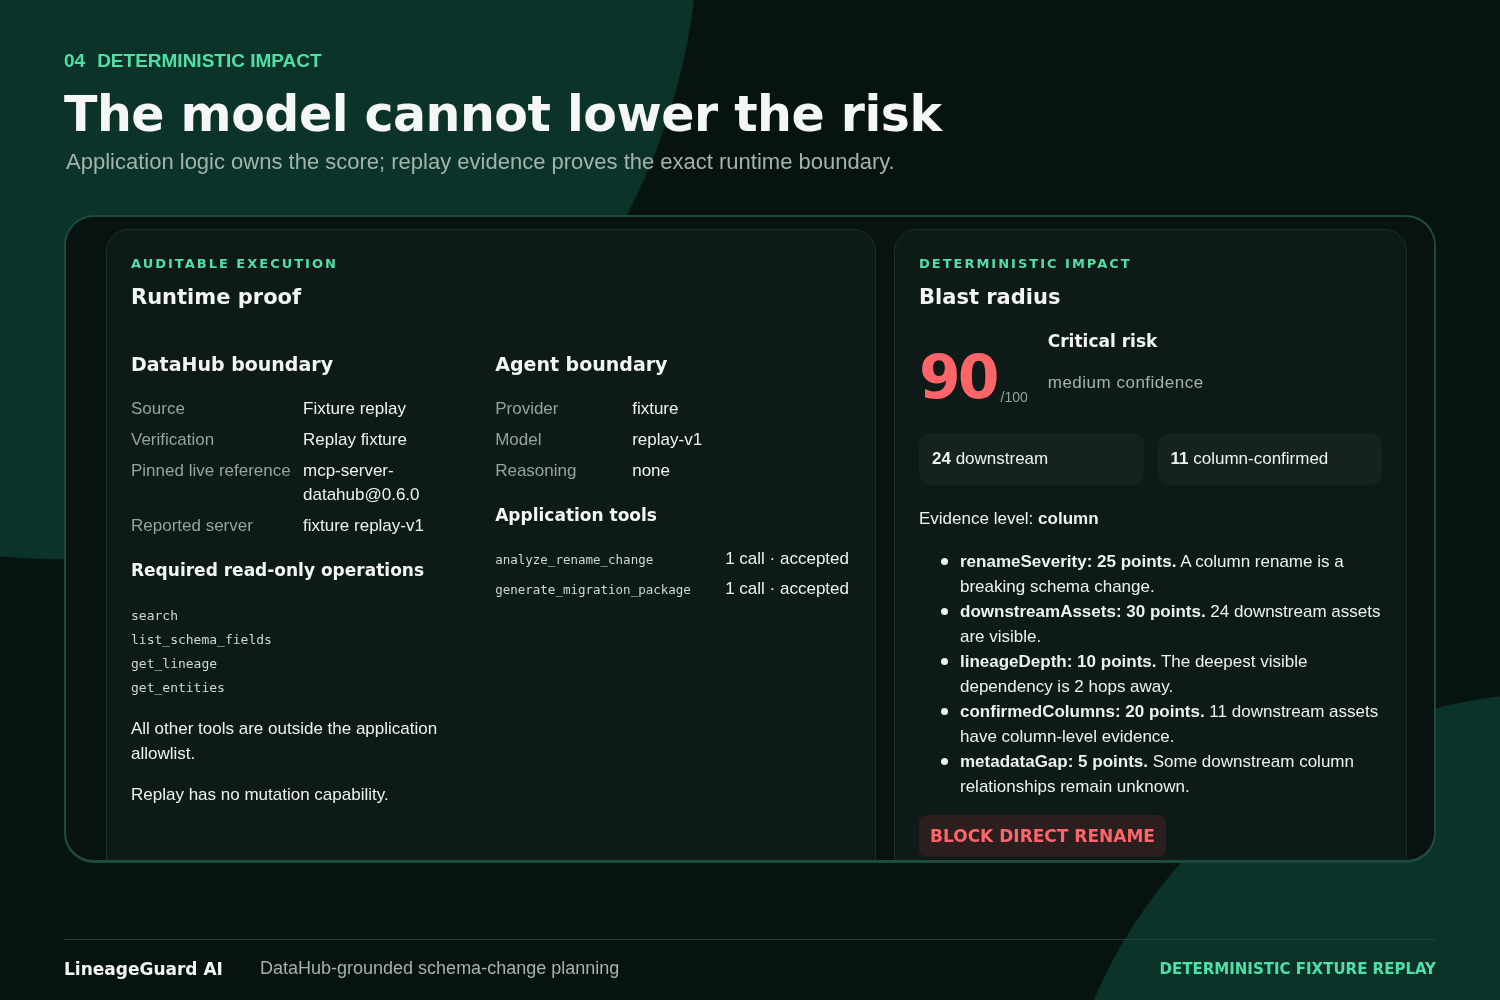 This screenshot has height=1000, width=1500. I want to click on brand-tagline: DataHub-grounded schema-change planning, so click(440, 968).